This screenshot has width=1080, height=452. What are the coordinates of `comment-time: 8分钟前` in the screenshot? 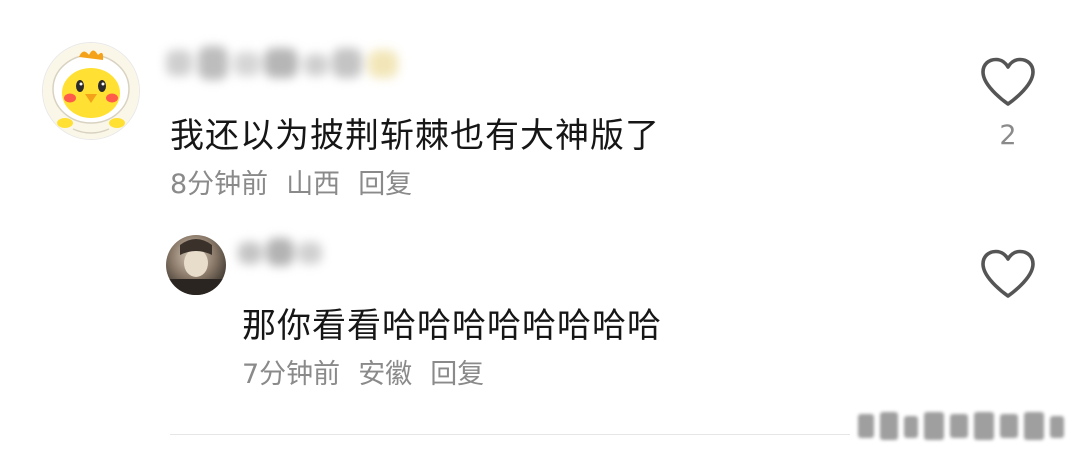 It's located at (219, 184).